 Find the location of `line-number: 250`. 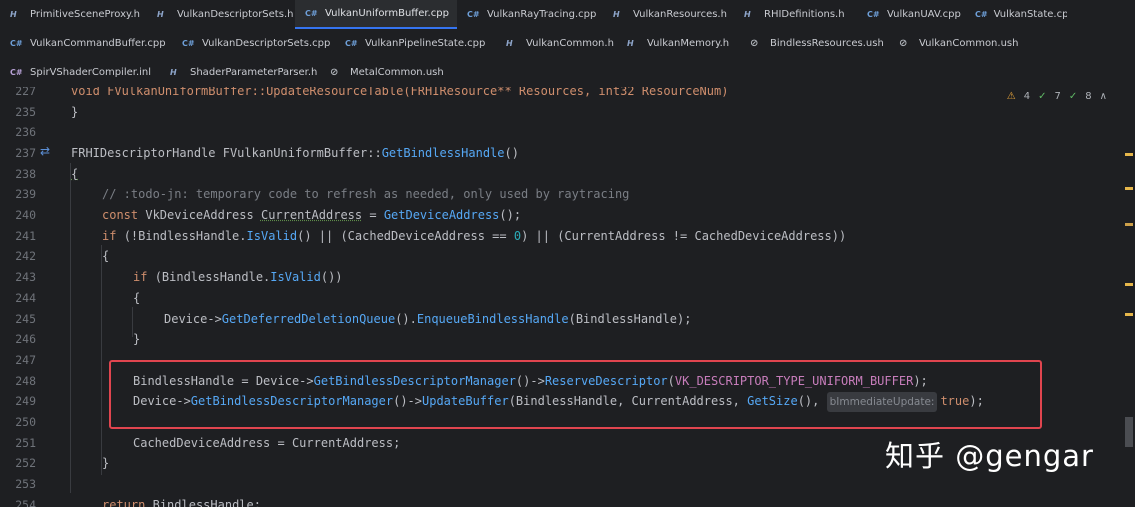

line-number: 250 is located at coordinates (25, 422).